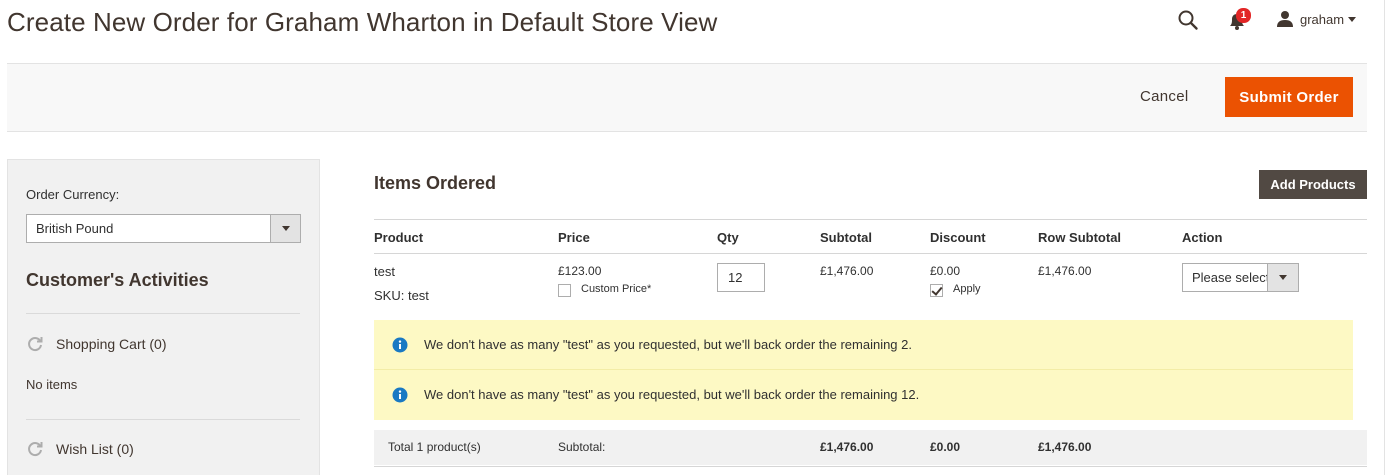  I want to click on sidebar, so click(163, 317).